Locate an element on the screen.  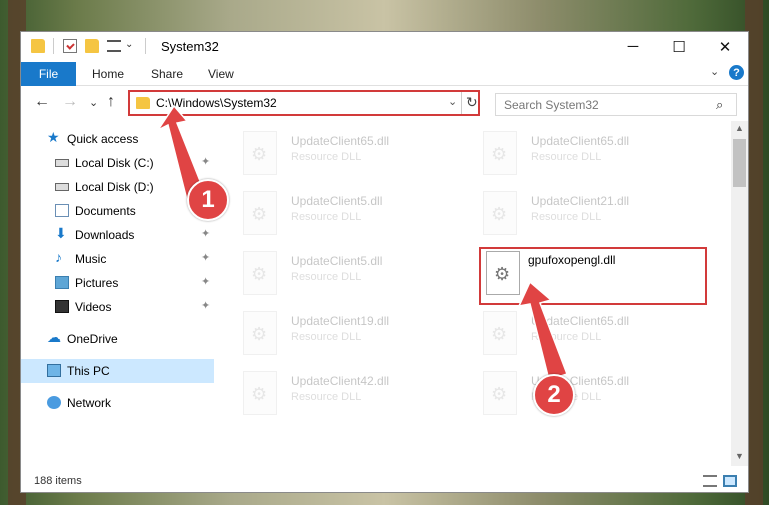
sidebar-item-local-disk-c: Local Disk (C:) ✦ is located at coordinates (117, 163).